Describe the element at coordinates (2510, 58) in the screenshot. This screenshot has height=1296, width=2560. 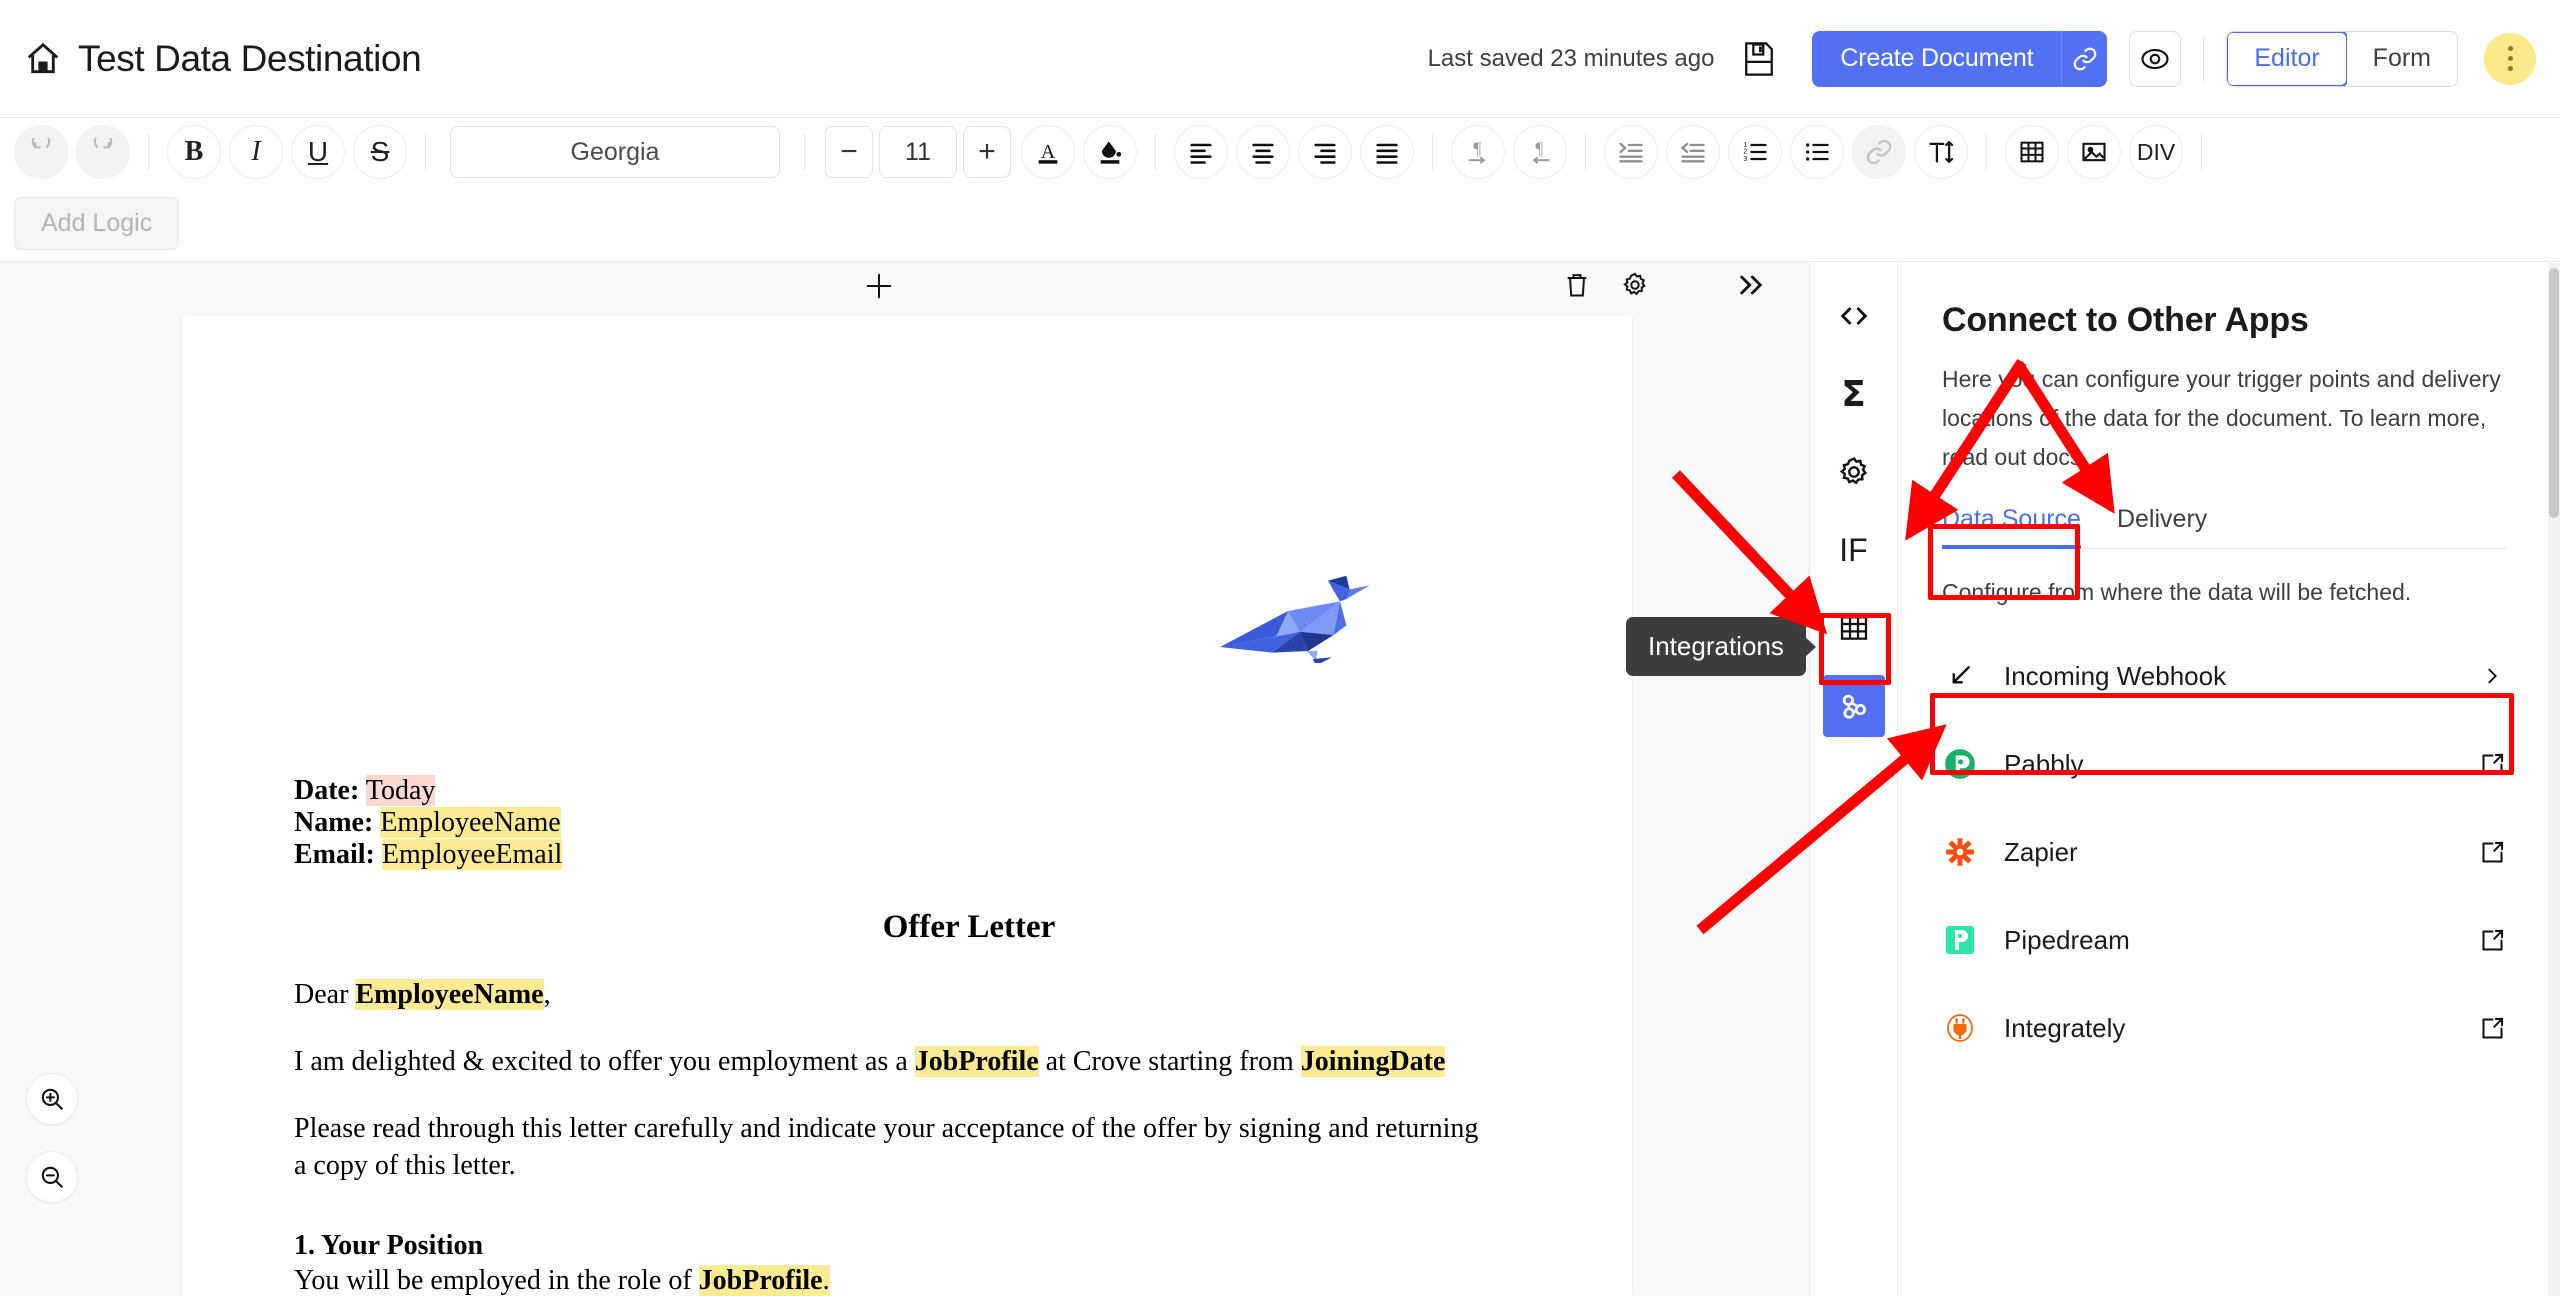
I see `overflow-menu-button` at that location.